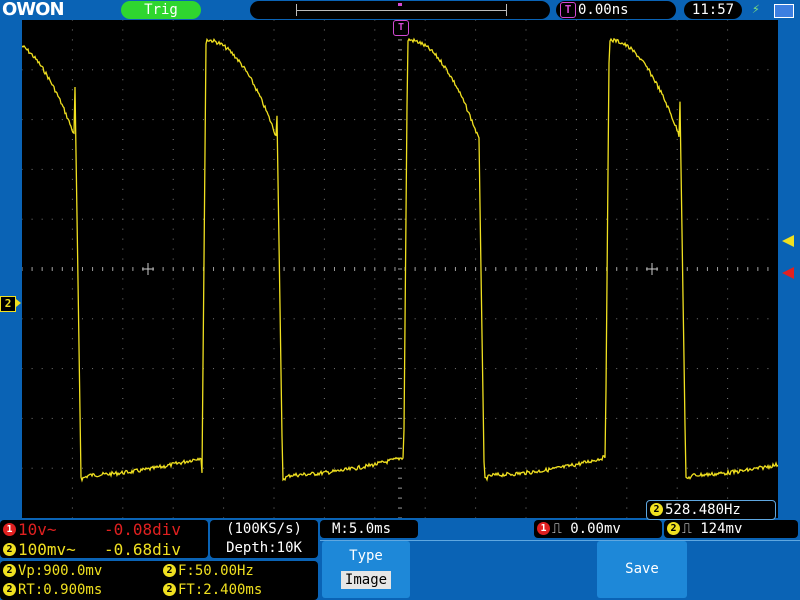 The image size is (800, 600). I want to click on trigger2-info: 2 ⎍ 124mv, so click(731, 529).